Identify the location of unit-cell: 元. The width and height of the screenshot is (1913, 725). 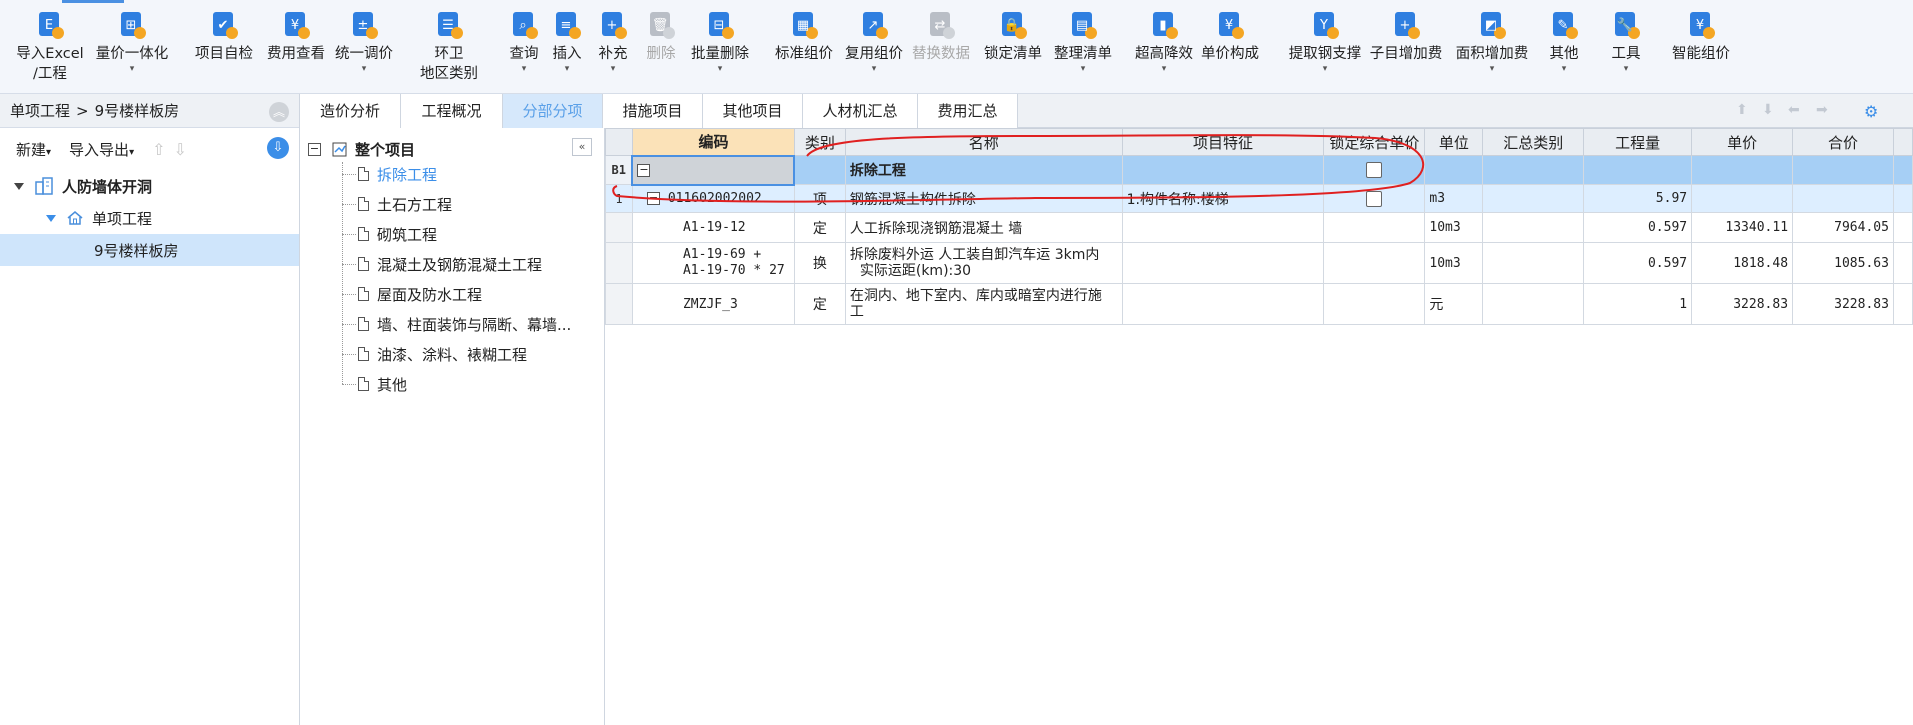
(1454, 304).